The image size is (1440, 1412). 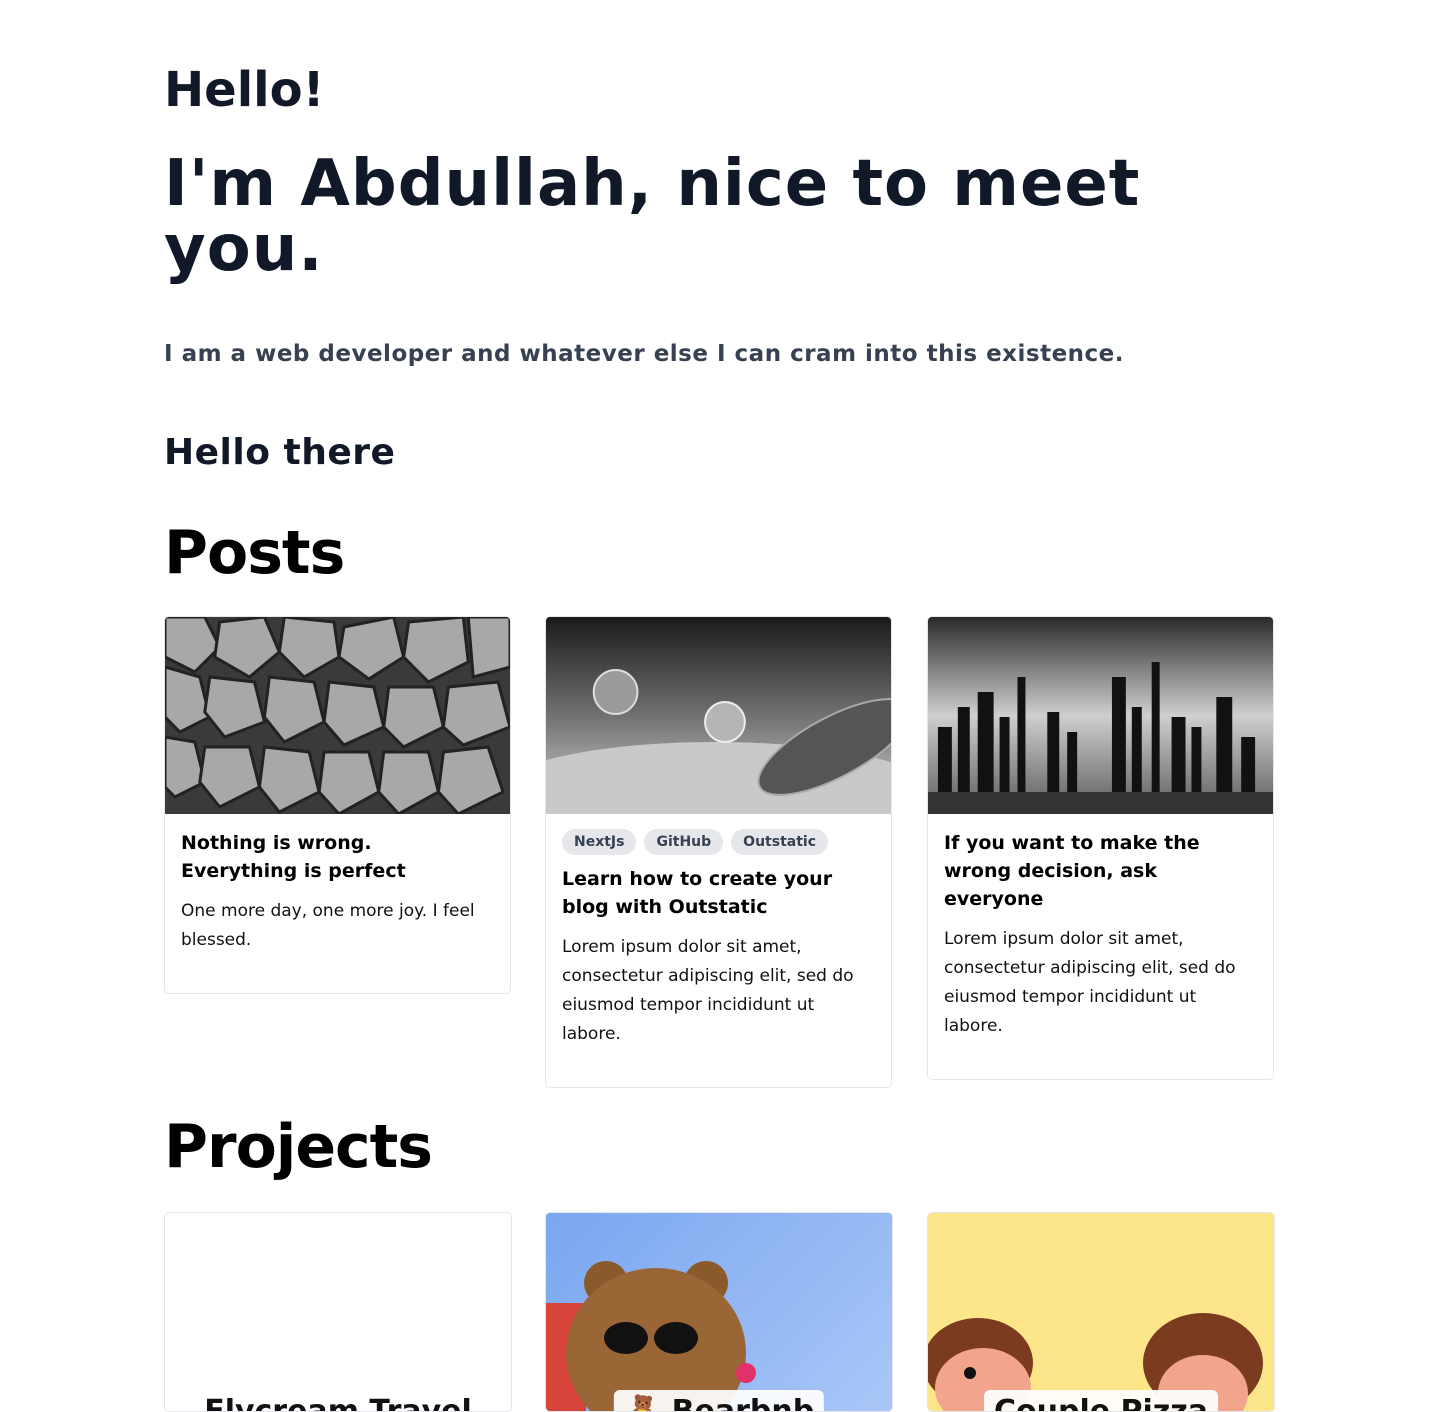 I want to click on greeting: Hello!, so click(x=244, y=90).